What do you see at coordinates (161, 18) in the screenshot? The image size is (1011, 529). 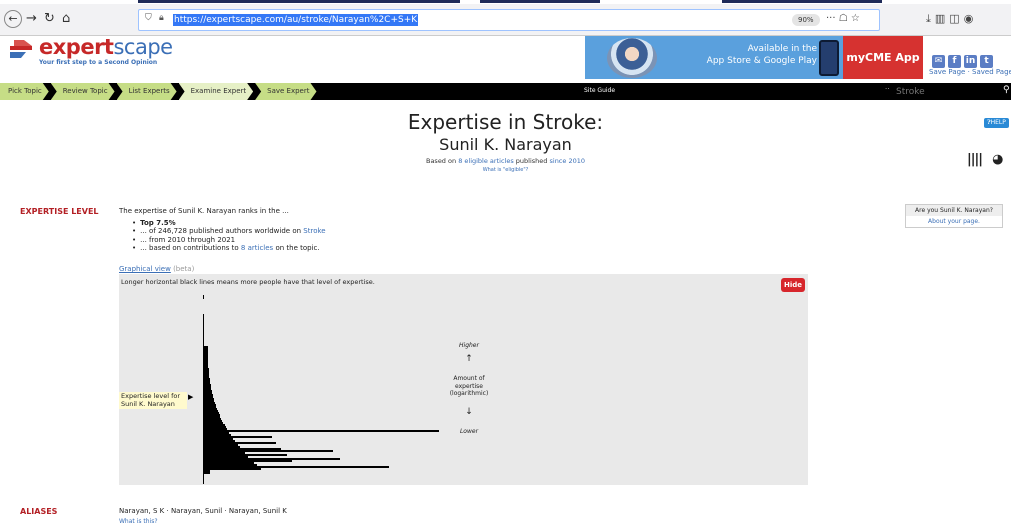 I see `lock-icon: 🔒︎` at bounding box center [161, 18].